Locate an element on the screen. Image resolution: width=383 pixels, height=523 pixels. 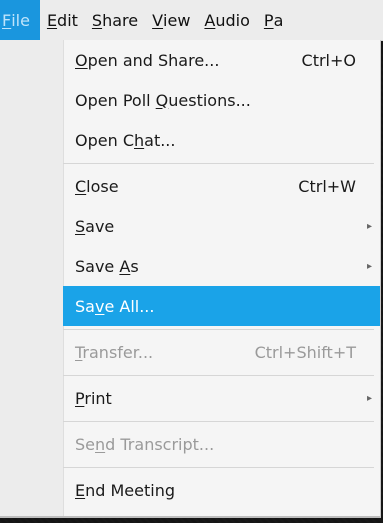
menu-item-close: Close Ctrl+W is located at coordinates (221, 186).